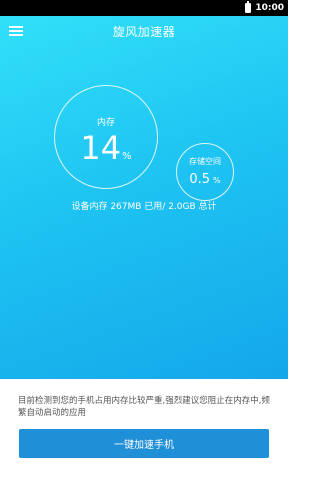  I want to click on storage-value-wrap: 0.5%, so click(205, 177).